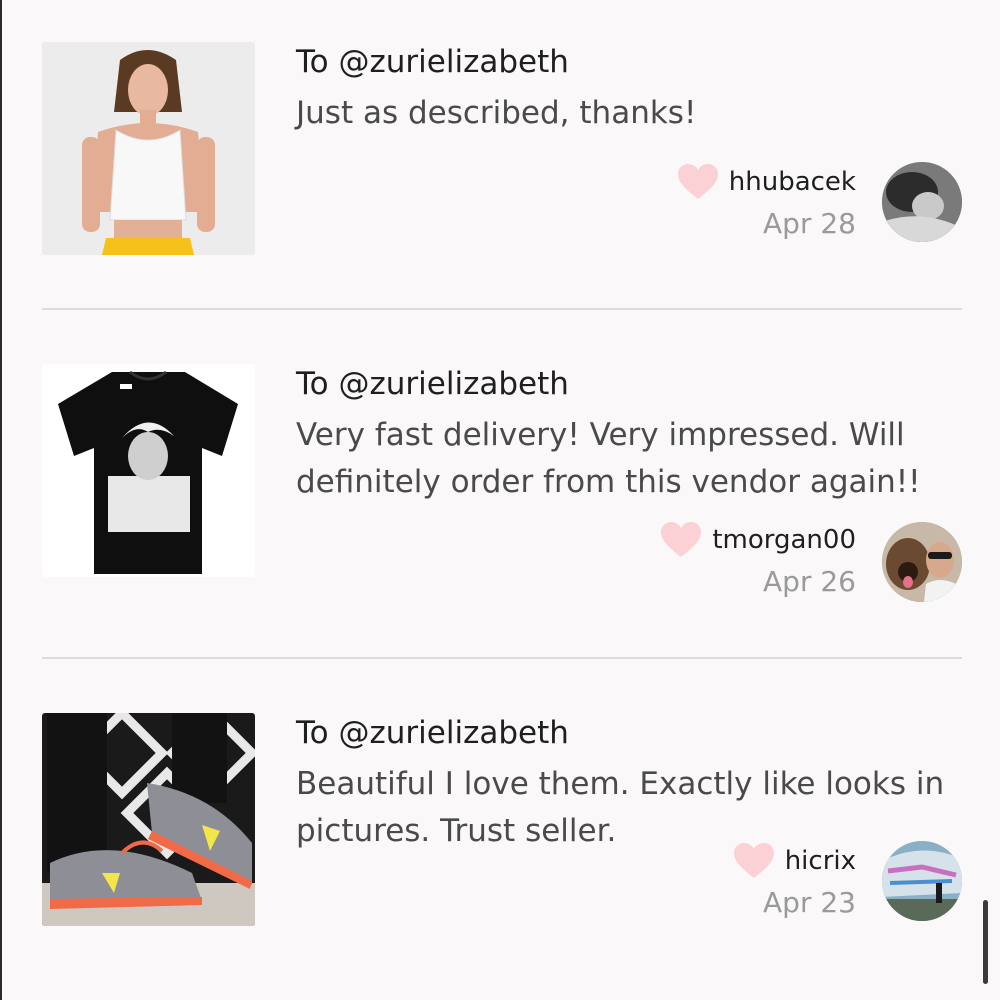  Describe the element at coordinates (784, 540) in the screenshot. I see `reviewer-username: tmorgan00` at that location.